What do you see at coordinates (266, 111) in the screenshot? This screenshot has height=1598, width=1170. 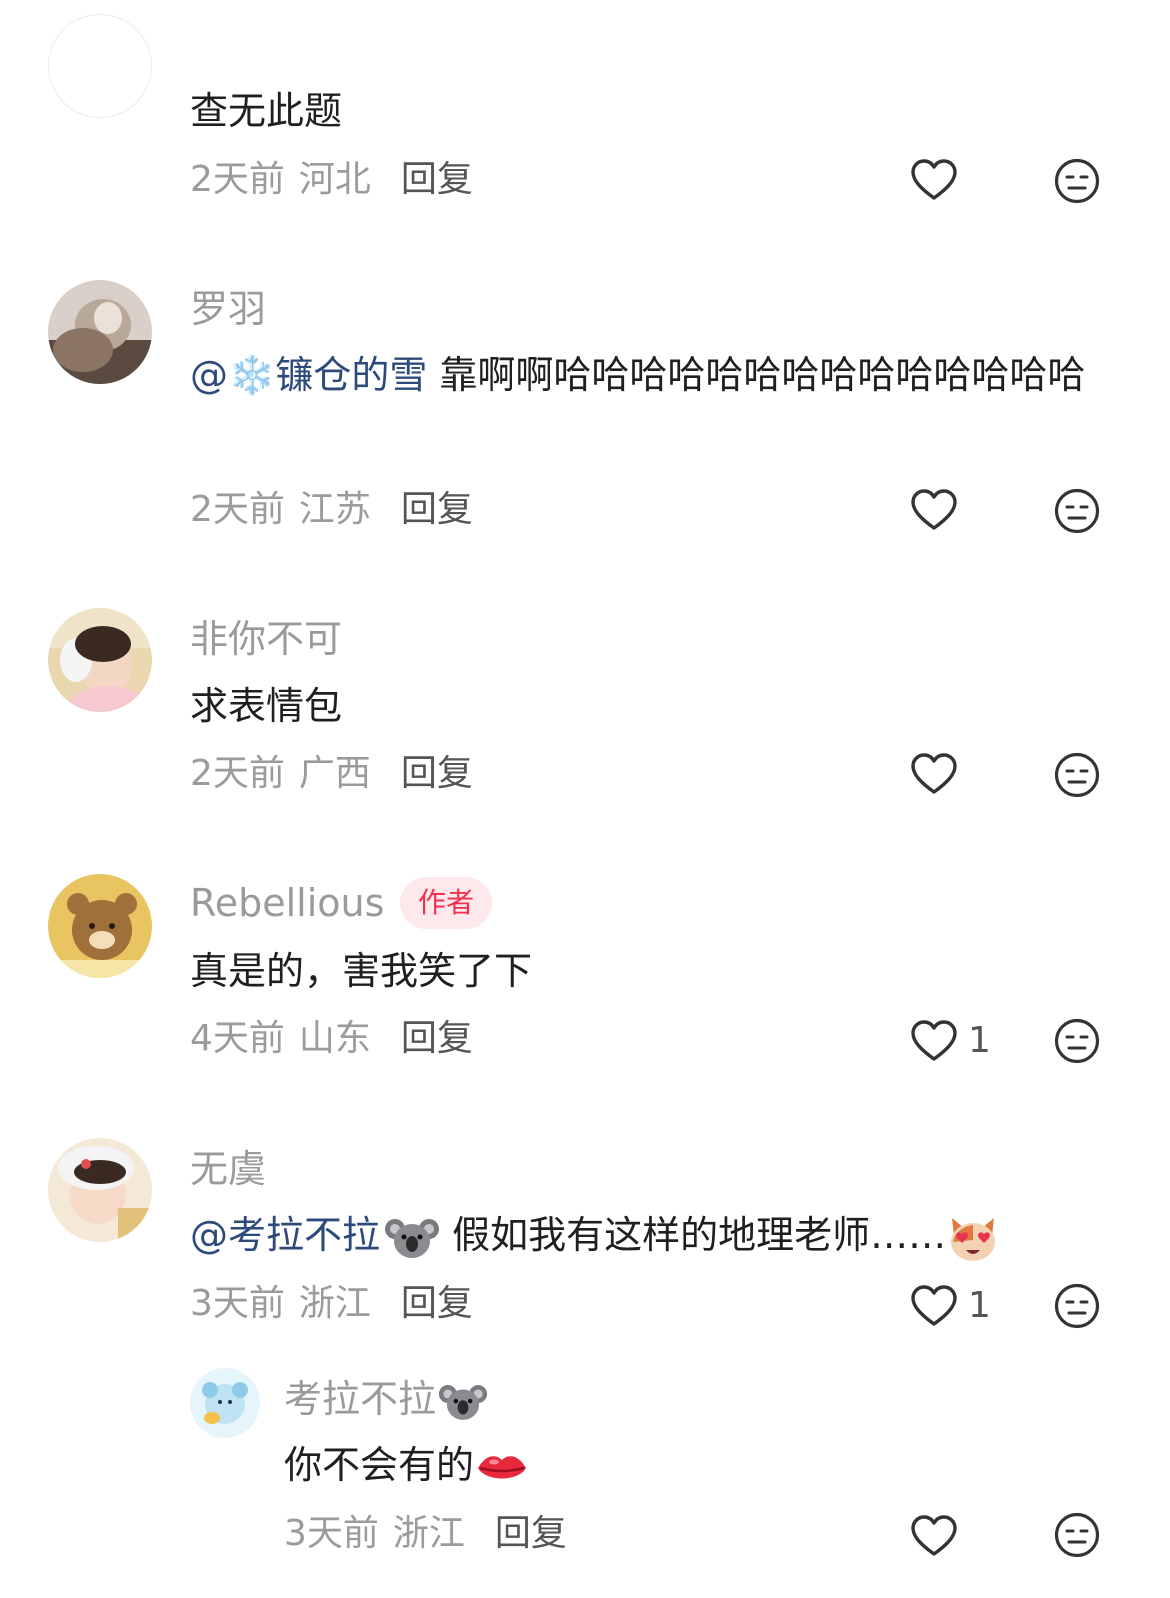 I see `comment-text: 查无此题` at bounding box center [266, 111].